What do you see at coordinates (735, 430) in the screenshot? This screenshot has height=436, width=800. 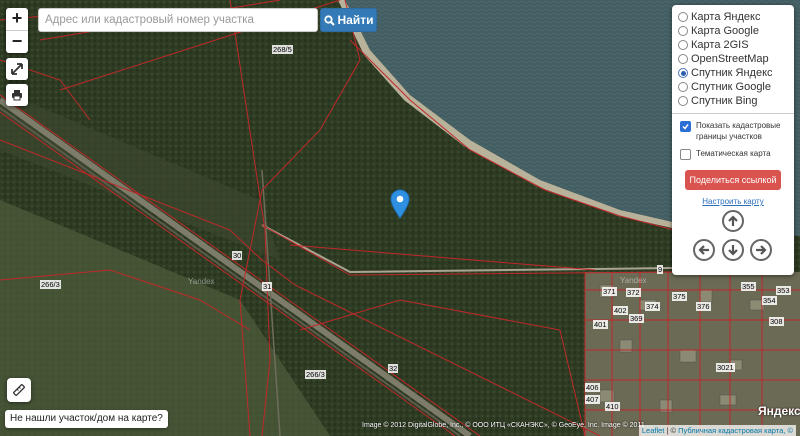 I see `cadastral-map-link: Публичная кадастровая карта, ©` at bounding box center [735, 430].